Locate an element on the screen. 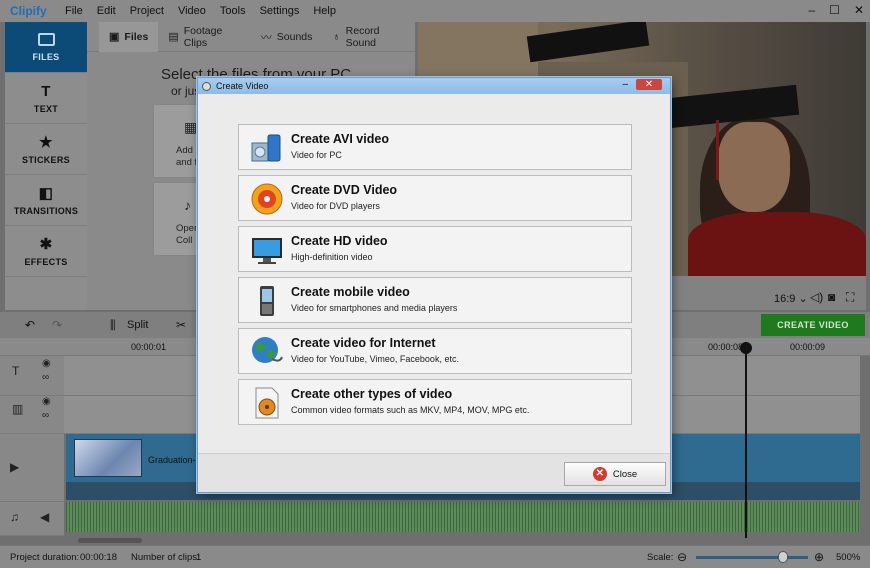 This screenshot has width=870, height=568. music-note-icon: ♪ is located at coordinates (187, 205).